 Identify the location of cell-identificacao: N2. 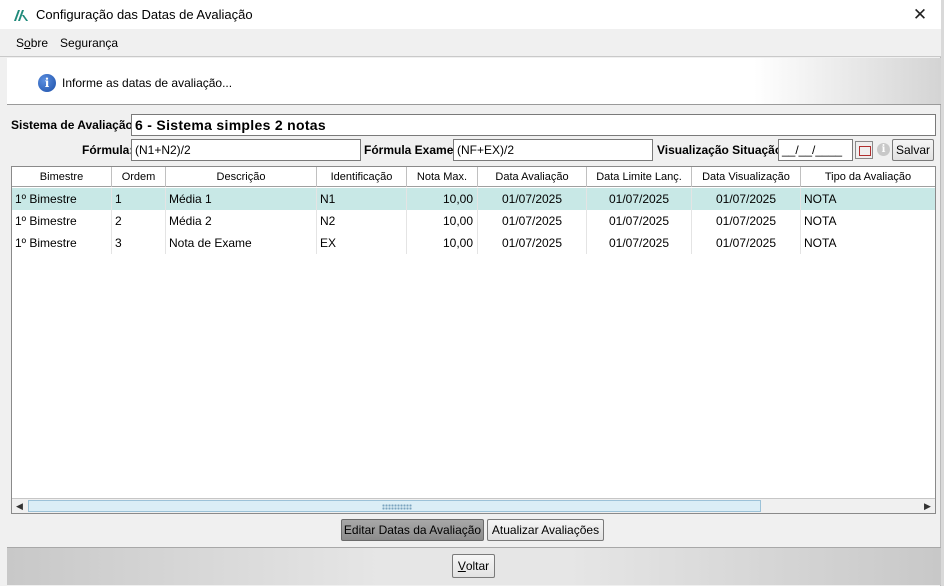
(362, 221).